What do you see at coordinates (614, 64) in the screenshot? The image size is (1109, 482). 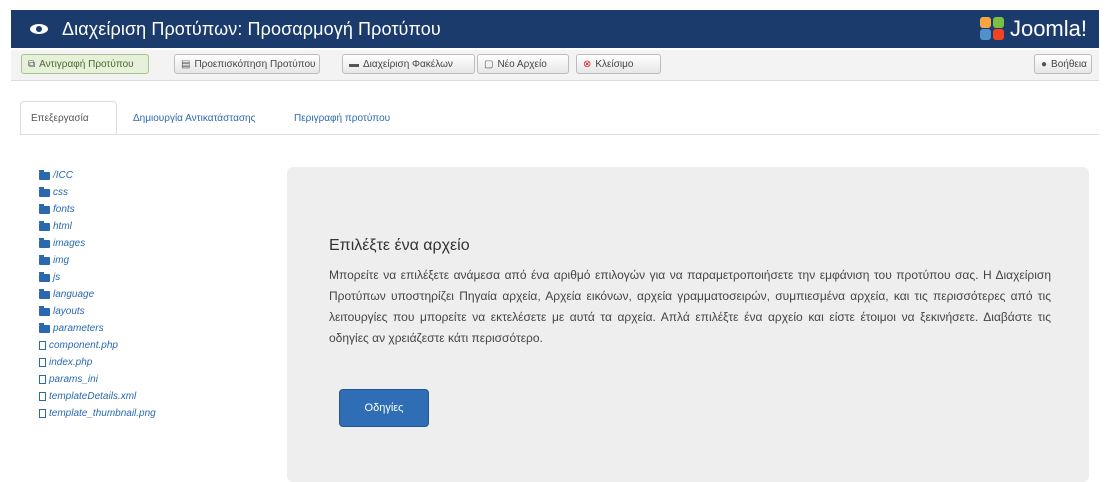 I see `close-label: Κλείσιμο` at bounding box center [614, 64].